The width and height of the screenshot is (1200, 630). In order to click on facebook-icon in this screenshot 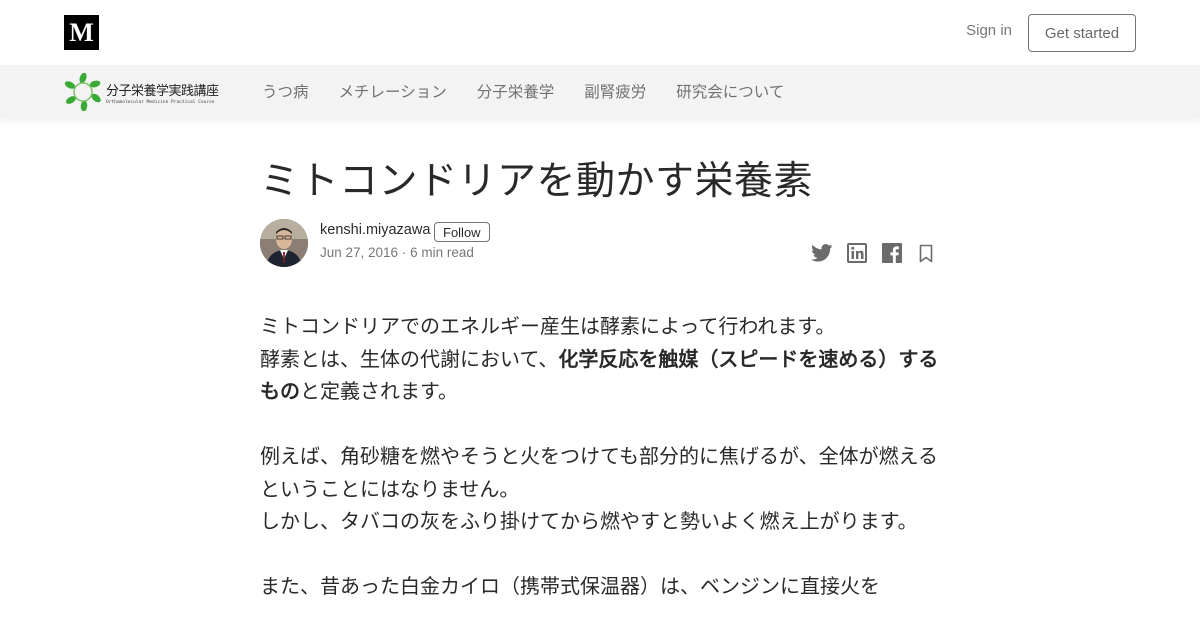, I will do `click(892, 253)`.